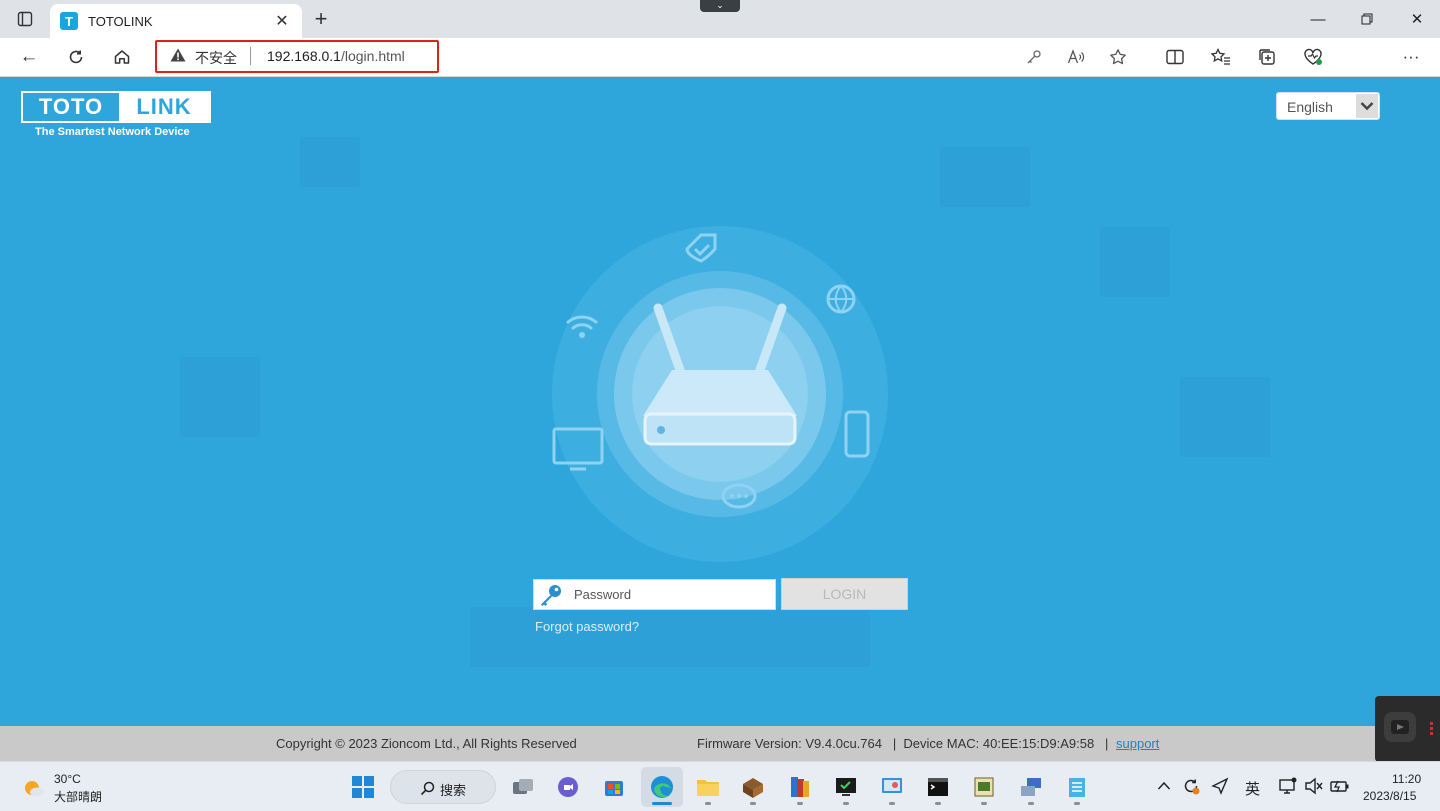 The width and height of the screenshot is (1440, 811). I want to click on password-field-wrapper, so click(654, 594).